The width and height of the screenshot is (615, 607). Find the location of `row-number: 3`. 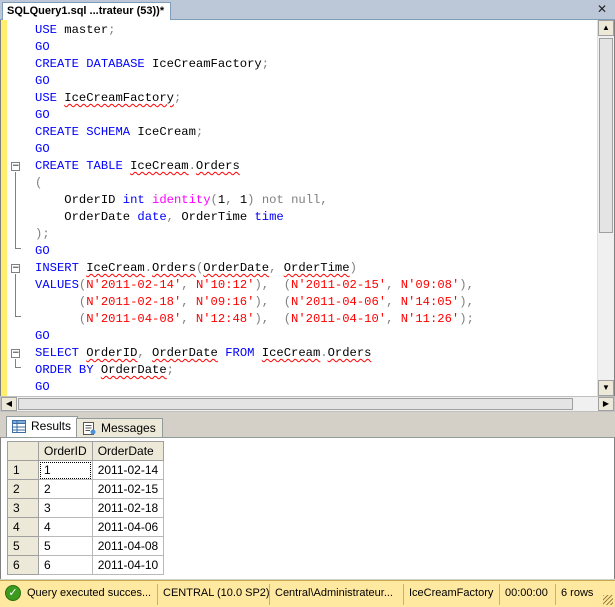

row-number: 3 is located at coordinates (23, 508).